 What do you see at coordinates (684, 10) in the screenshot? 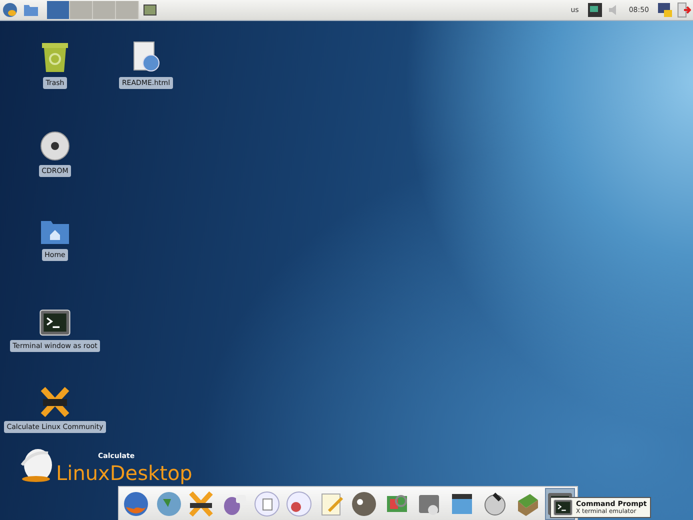
I see `logout-icon` at bounding box center [684, 10].